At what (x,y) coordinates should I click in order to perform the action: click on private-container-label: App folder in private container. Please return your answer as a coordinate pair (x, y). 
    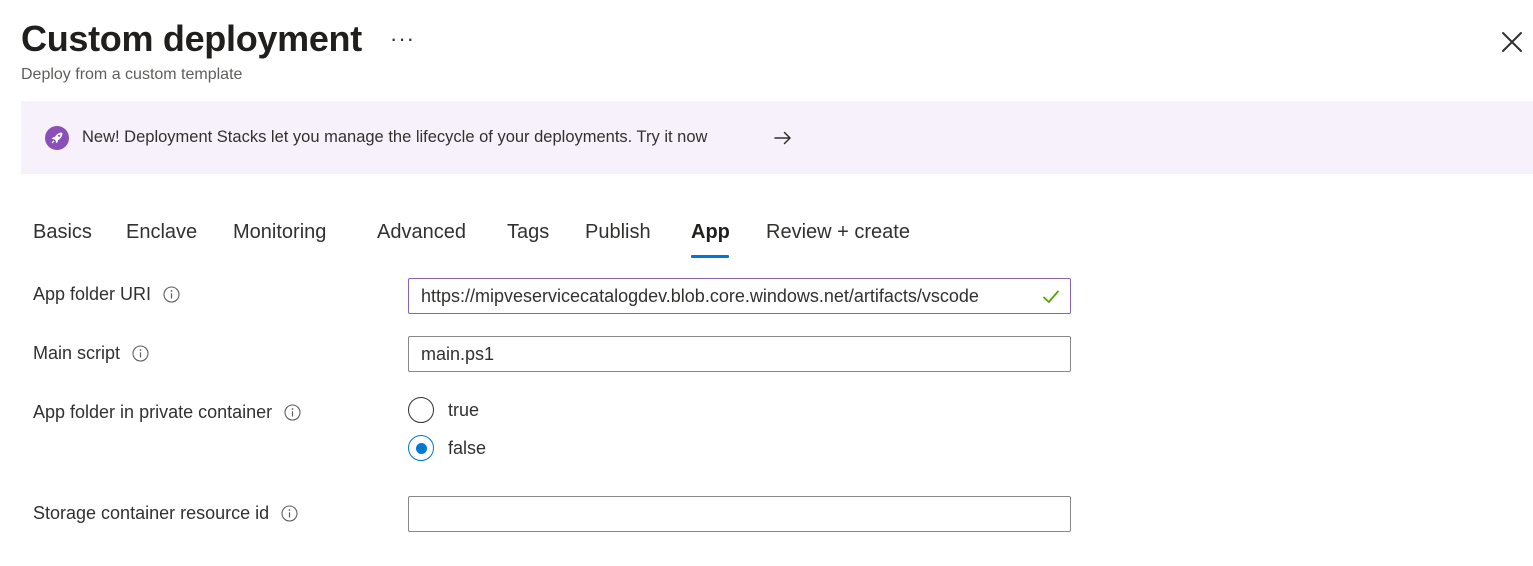
    Looking at the image, I should click on (167, 412).